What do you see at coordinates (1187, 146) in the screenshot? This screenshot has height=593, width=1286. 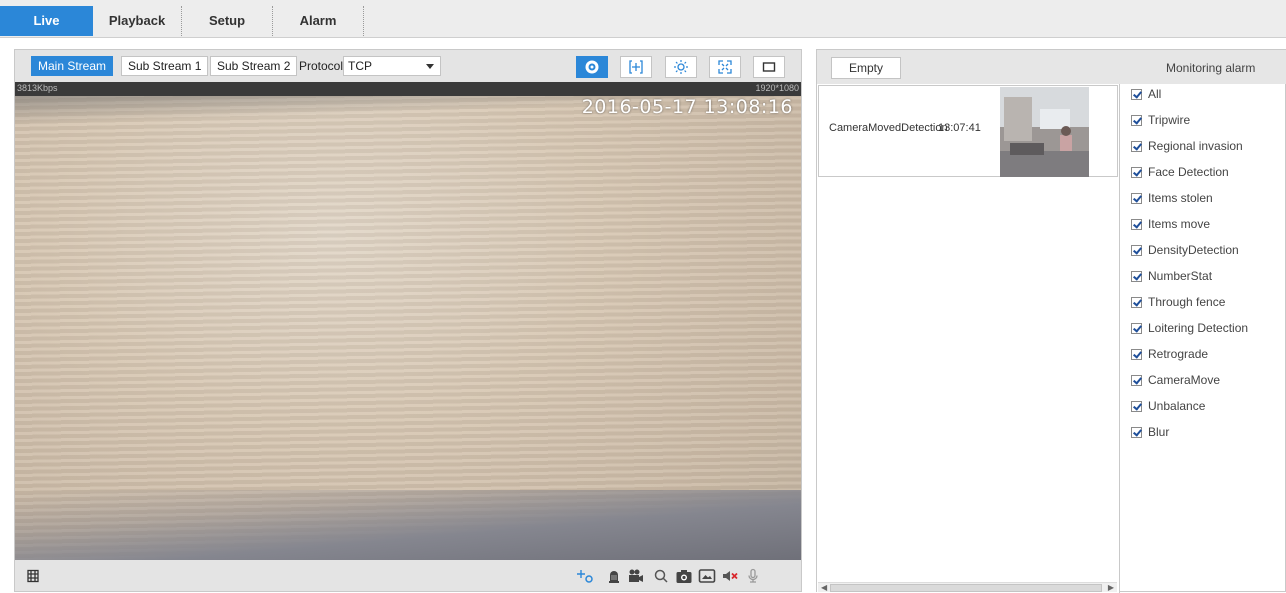 I see `filter-regional-invasion: Regional invasion` at bounding box center [1187, 146].